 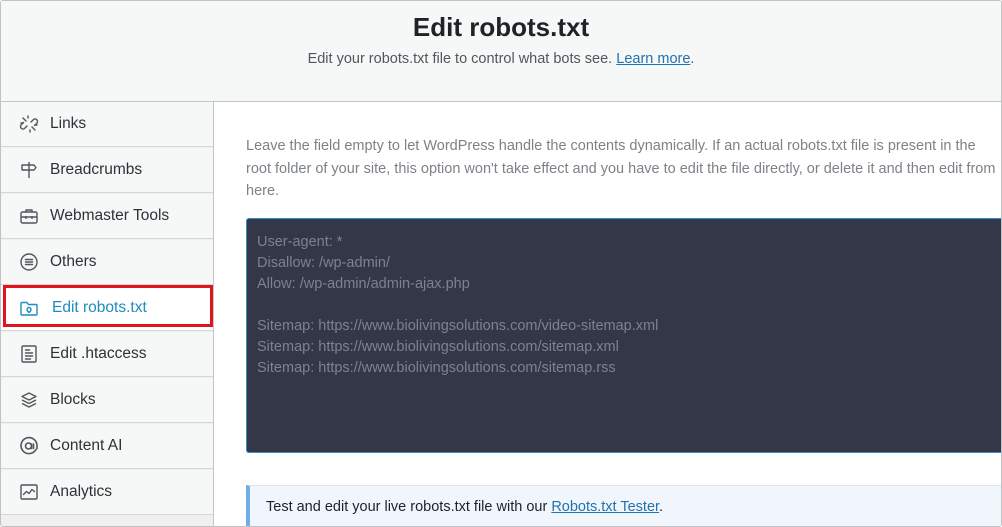 I want to click on sidebar-item-label: Blocks, so click(x=73, y=399).